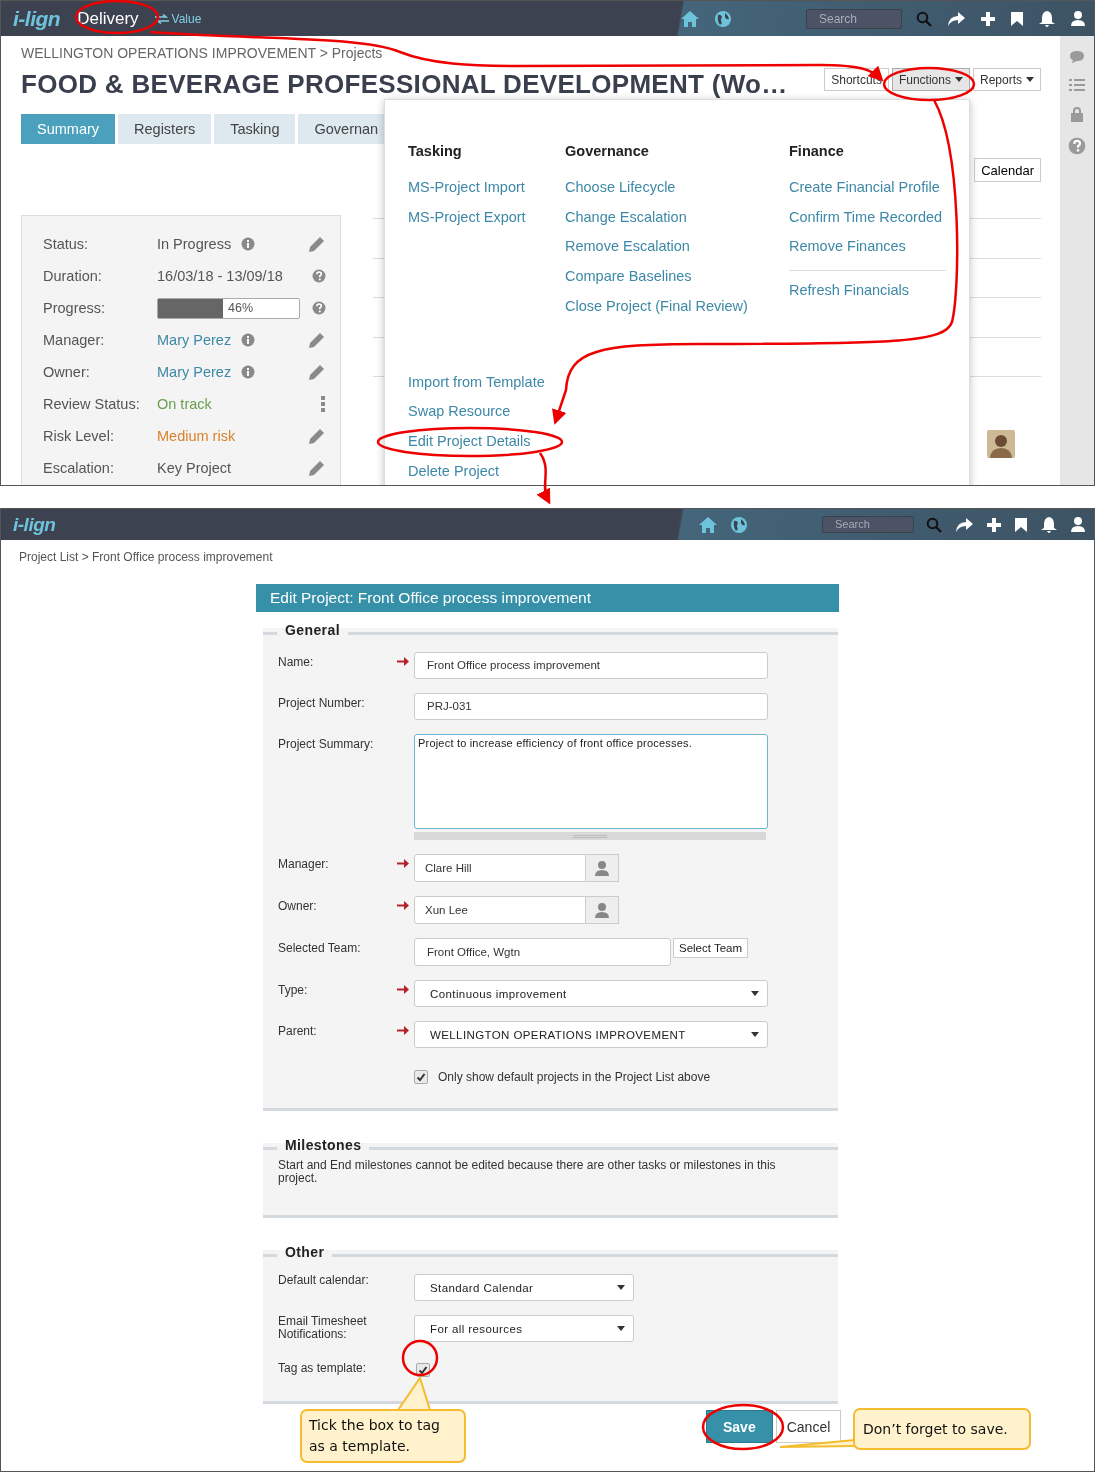 Image resolution: width=1095 pixels, height=1473 pixels. Describe the element at coordinates (194, 244) in the screenshot. I see `field-value: In Progress` at that location.